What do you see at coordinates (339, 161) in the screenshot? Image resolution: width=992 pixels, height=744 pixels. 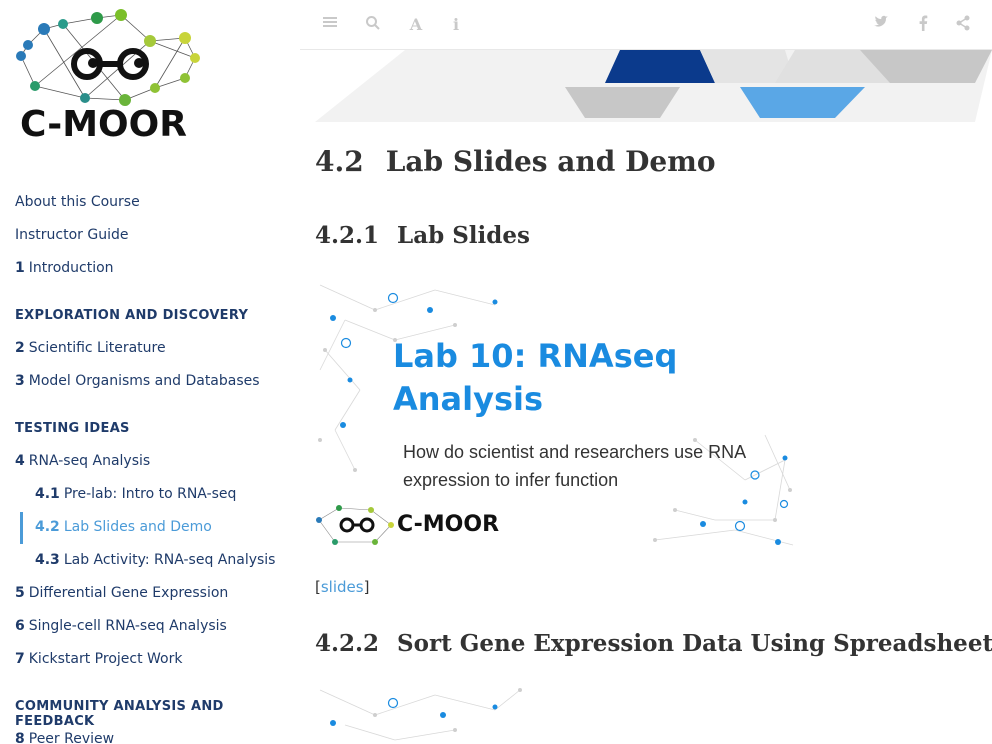 I see `section-number: 4.2` at bounding box center [339, 161].